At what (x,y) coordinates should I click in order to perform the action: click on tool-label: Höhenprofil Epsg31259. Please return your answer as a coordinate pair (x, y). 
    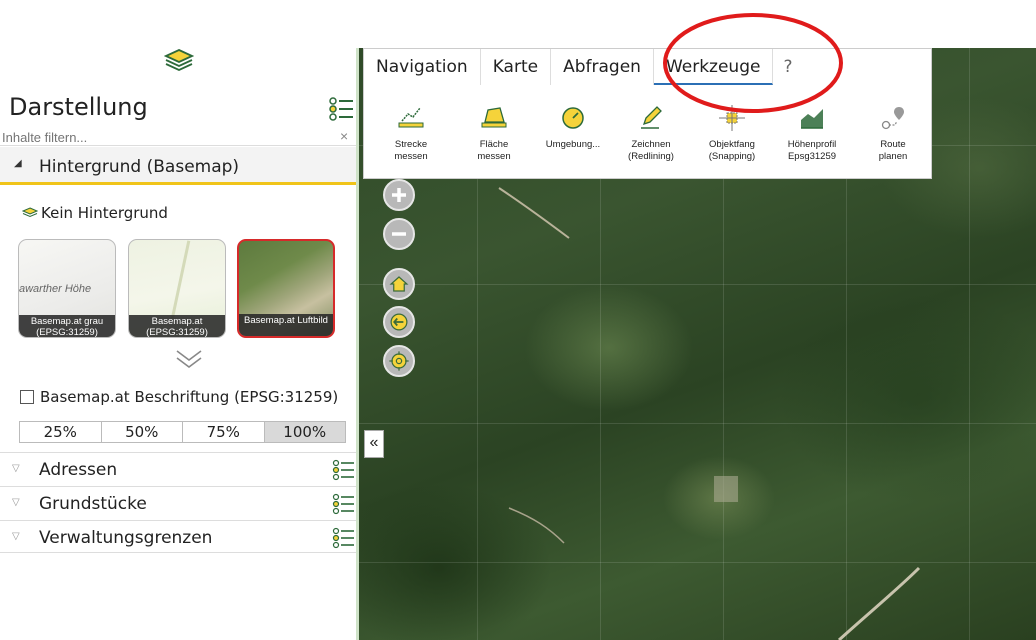
    Looking at the image, I should click on (812, 150).